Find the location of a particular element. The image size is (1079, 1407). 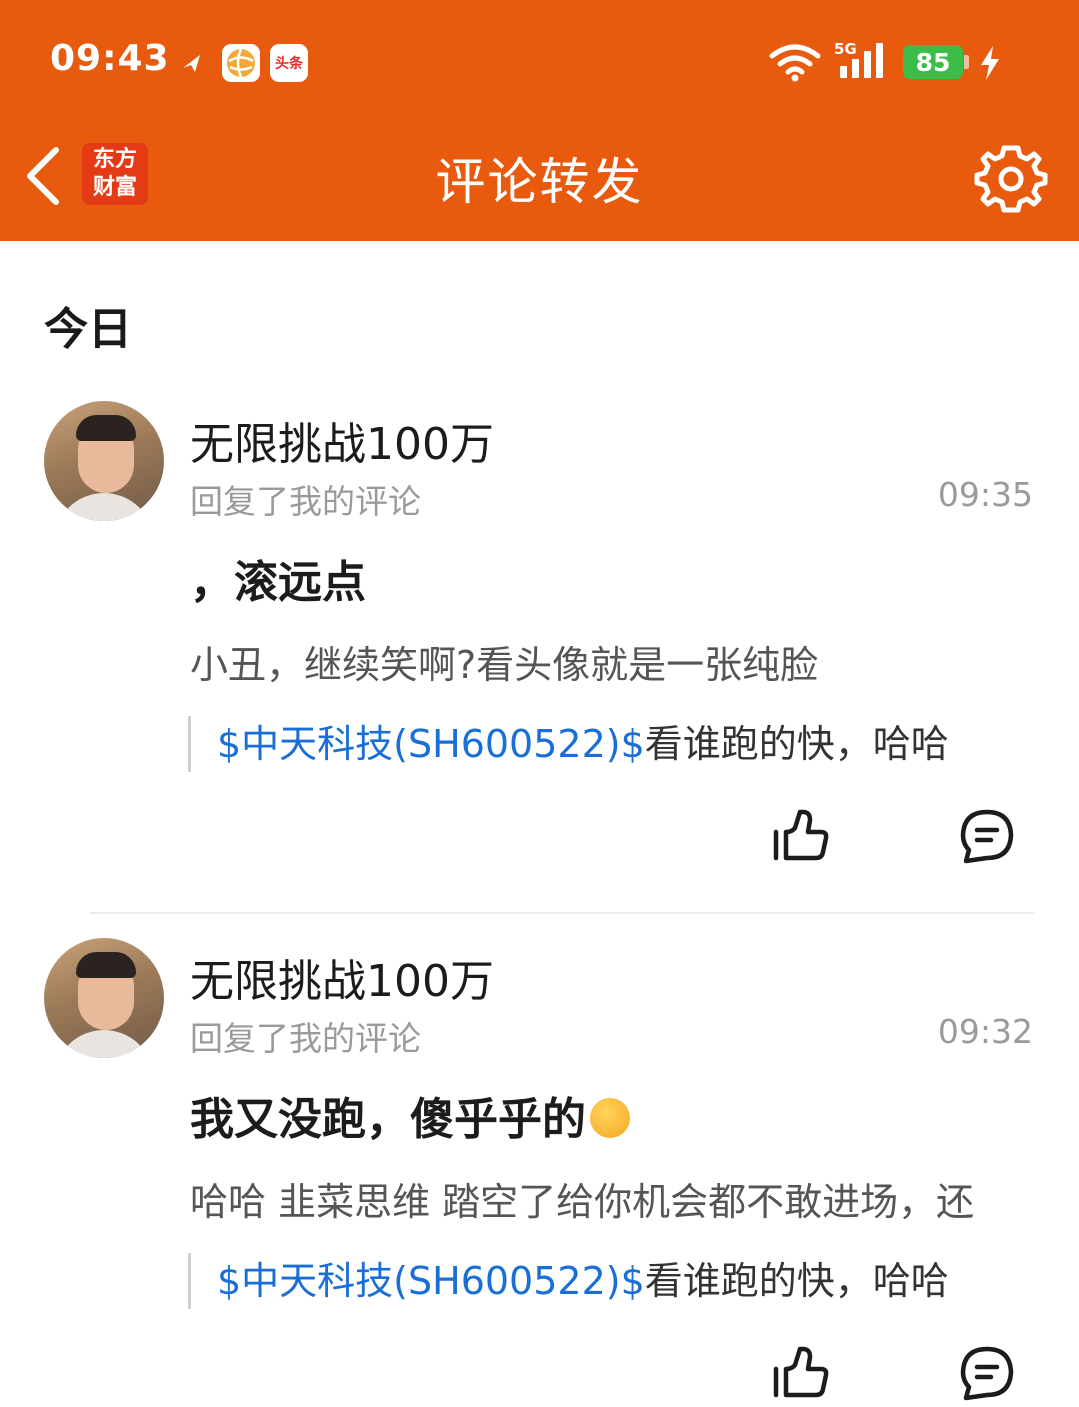

reply-text-content: 我又没跑，傻乎乎的 is located at coordinates (388, 1119).